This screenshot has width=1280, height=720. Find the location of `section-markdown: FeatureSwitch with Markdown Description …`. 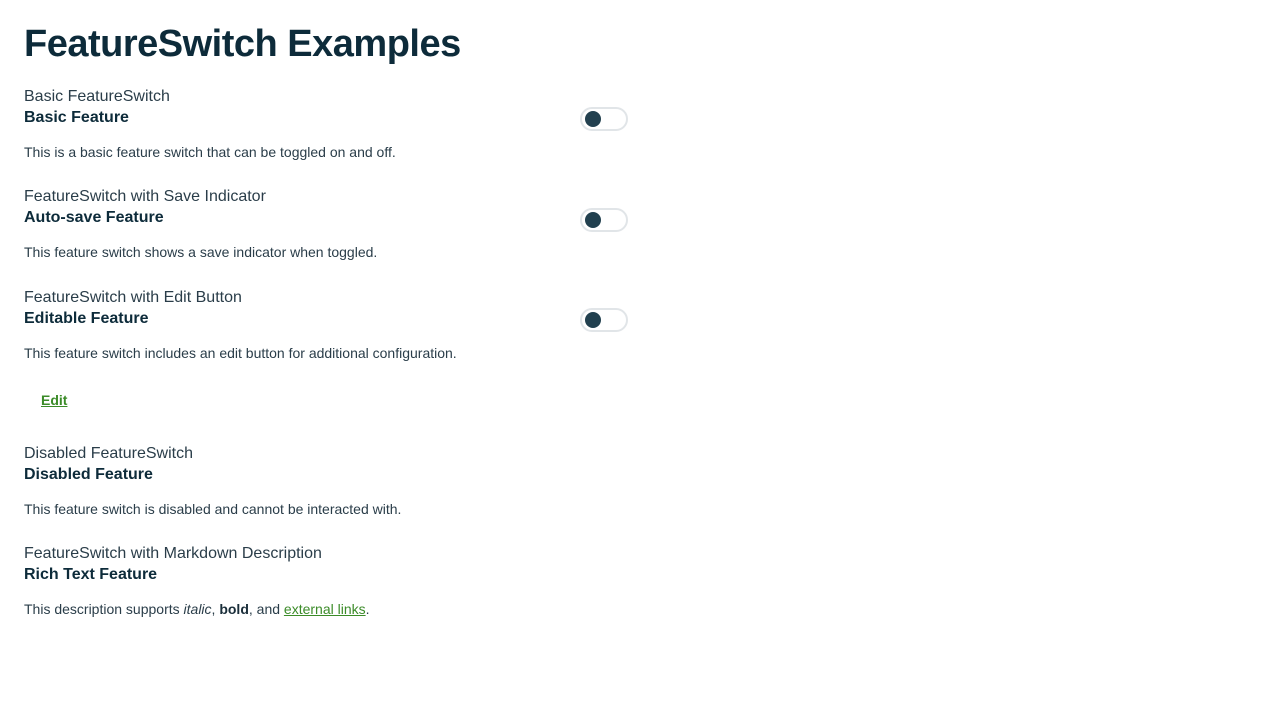

section-markdown: FeatureSwitch with Markdown Description … is located at coordinates (326, 581).